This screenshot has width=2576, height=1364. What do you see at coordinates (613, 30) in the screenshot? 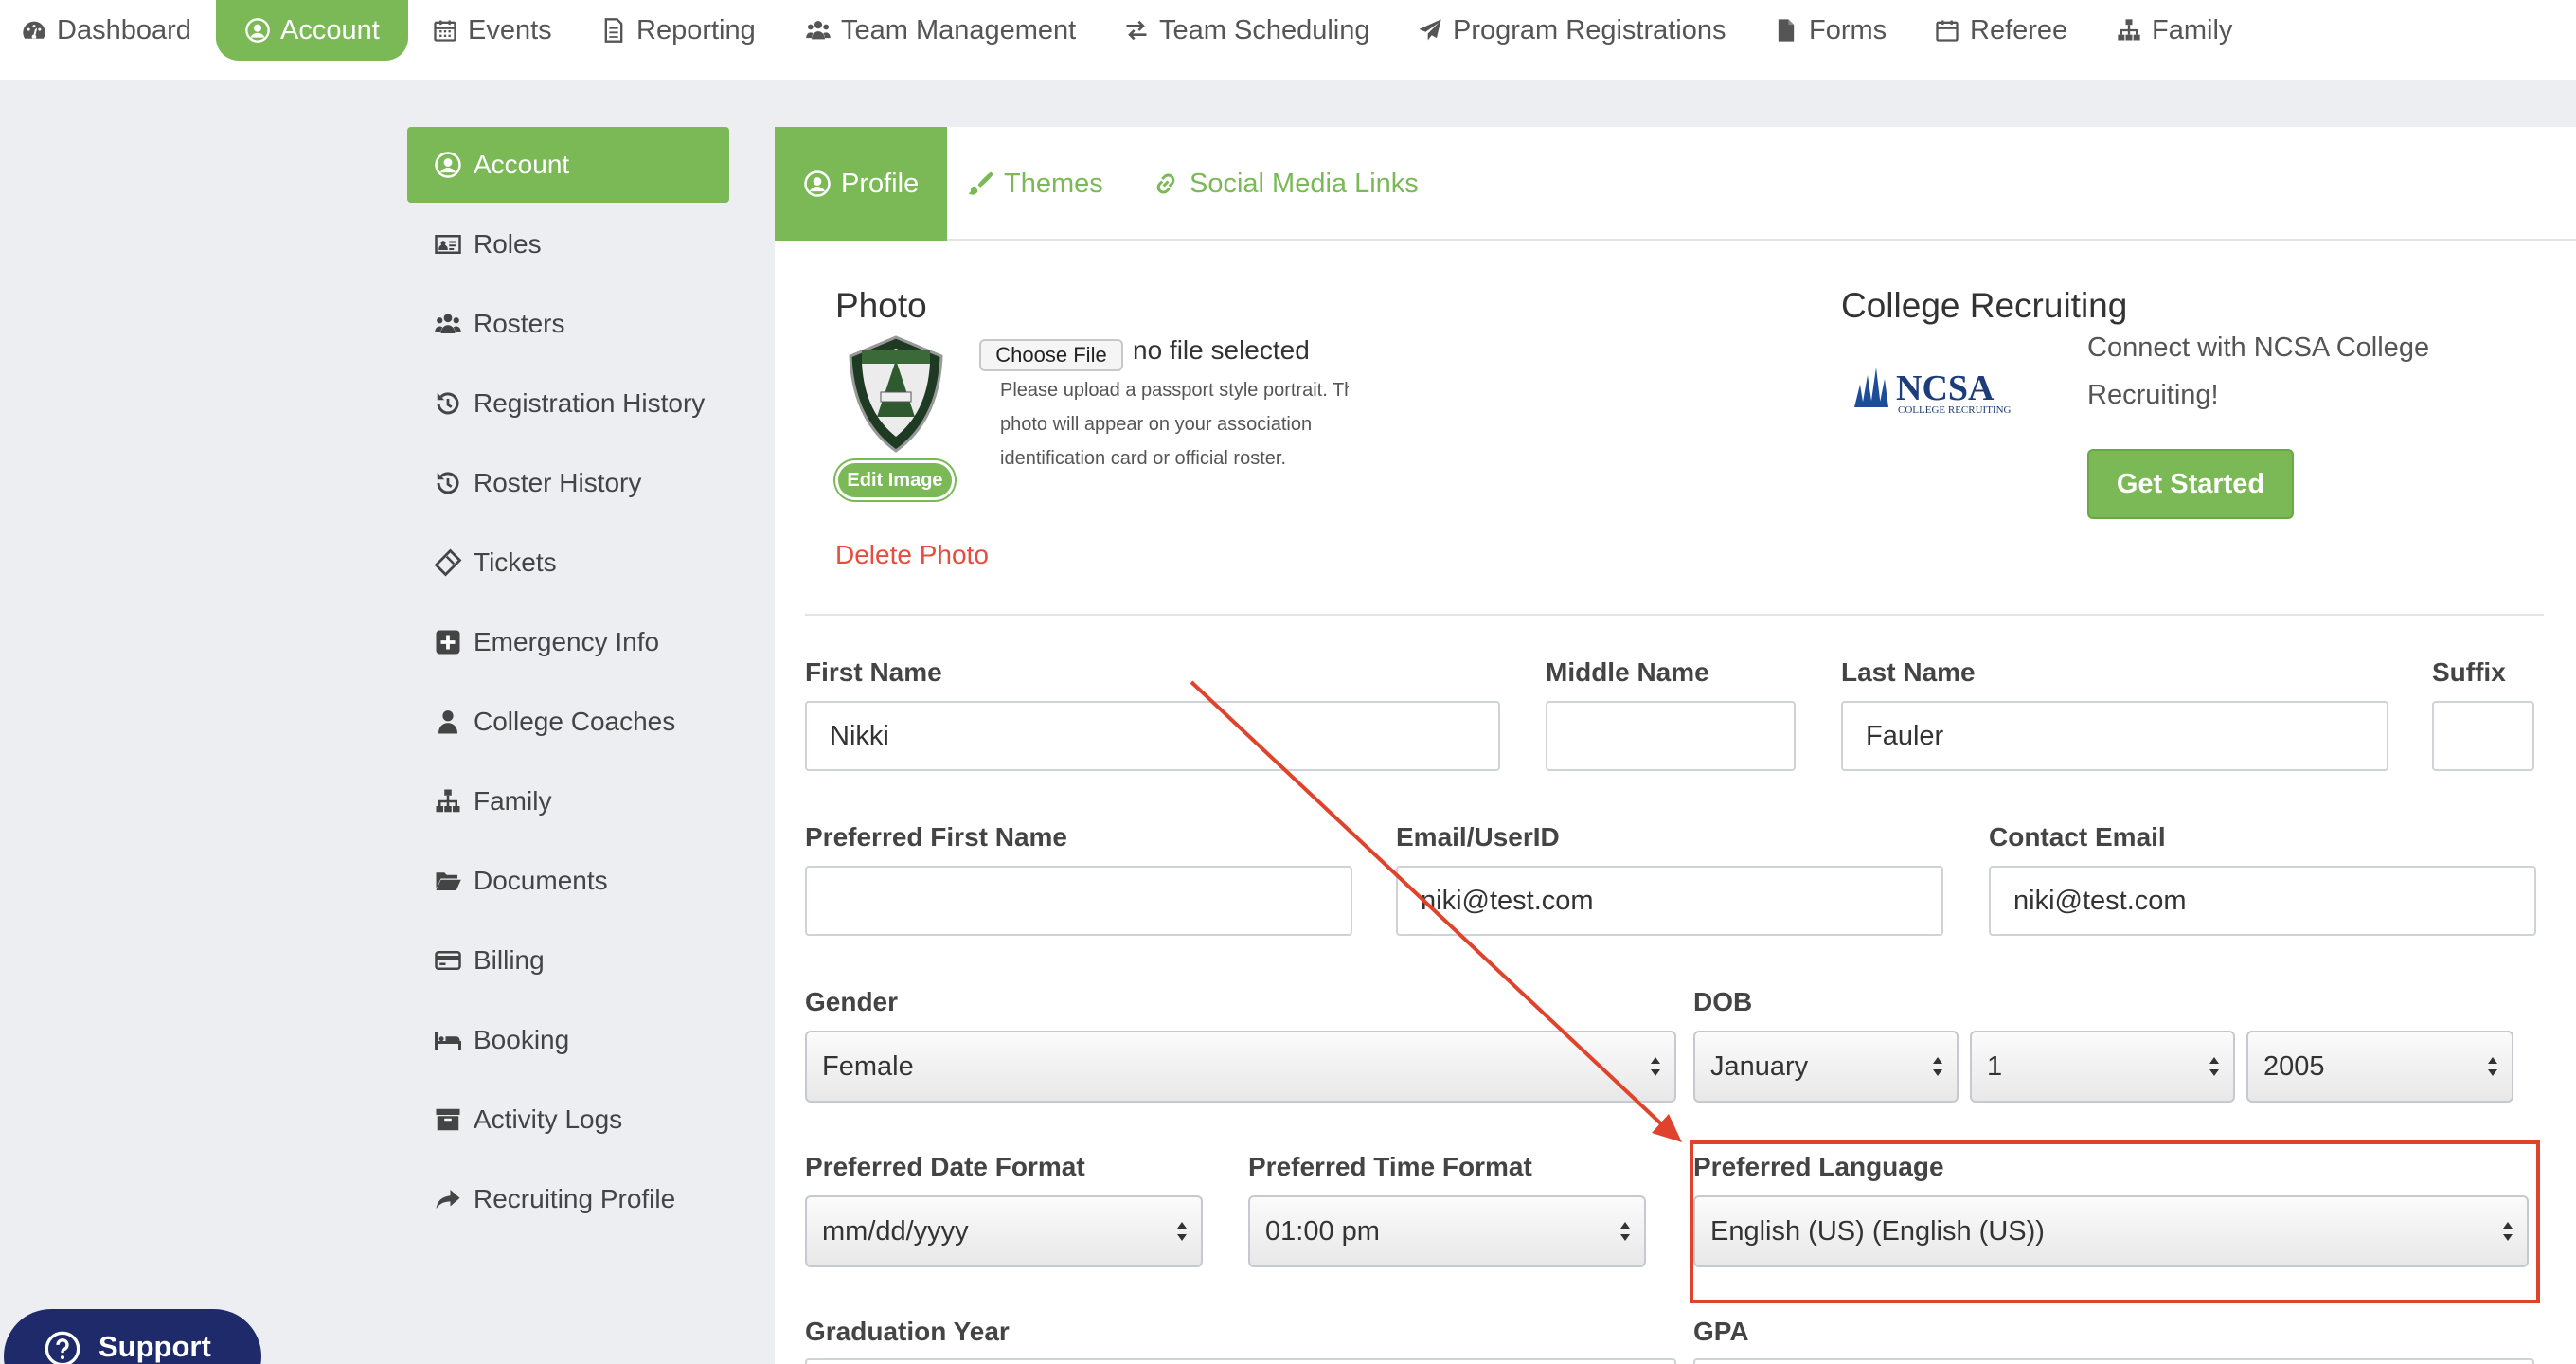
I see `document-icon` at bounding box center [613, 30].